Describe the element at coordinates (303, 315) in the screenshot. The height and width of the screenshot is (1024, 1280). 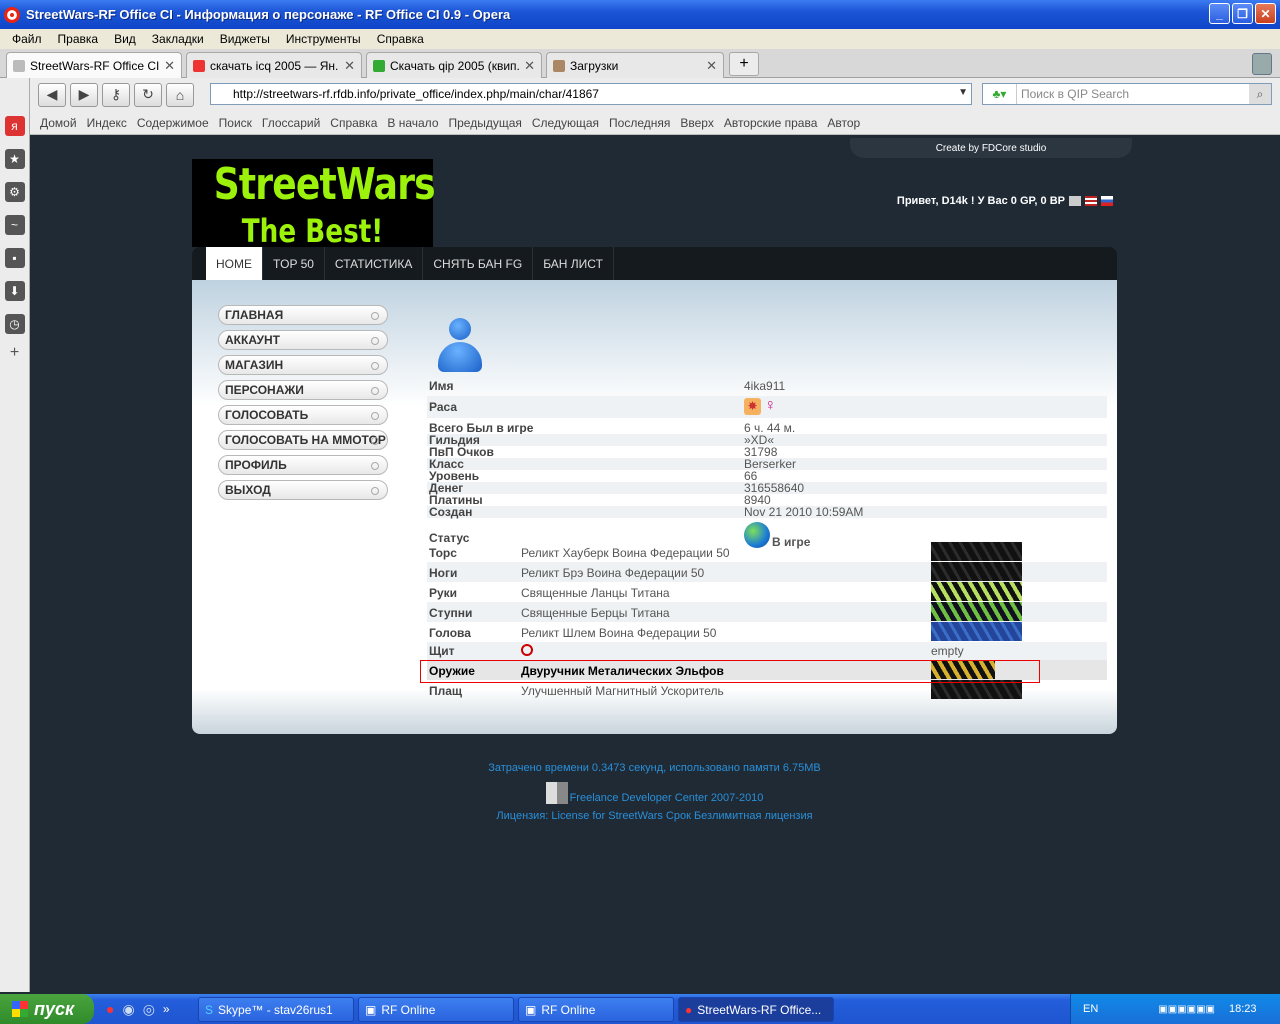
I see `menu-main-button: ГЛАВНАЯ` at that location.